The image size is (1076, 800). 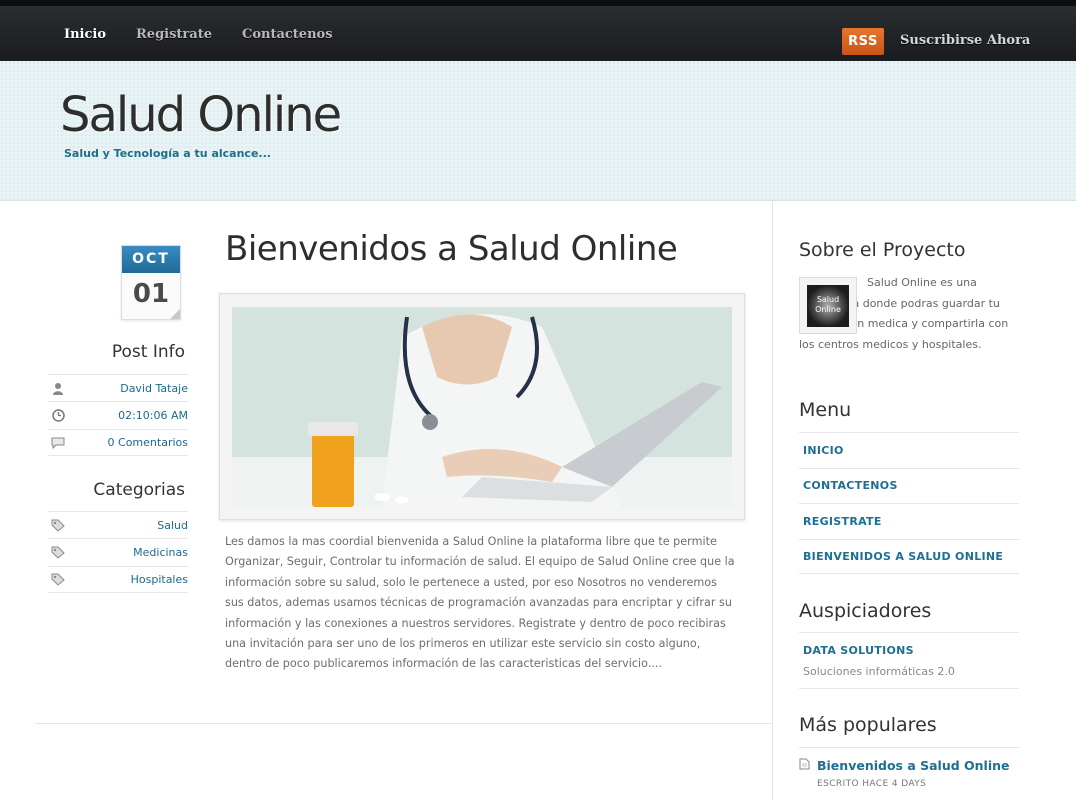 I want to click on post-date-month: OCT, so click(x=151, y=259).